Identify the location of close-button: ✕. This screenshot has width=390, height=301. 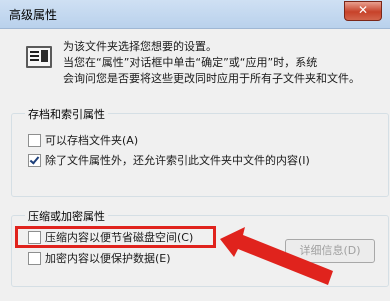
(363, 11).